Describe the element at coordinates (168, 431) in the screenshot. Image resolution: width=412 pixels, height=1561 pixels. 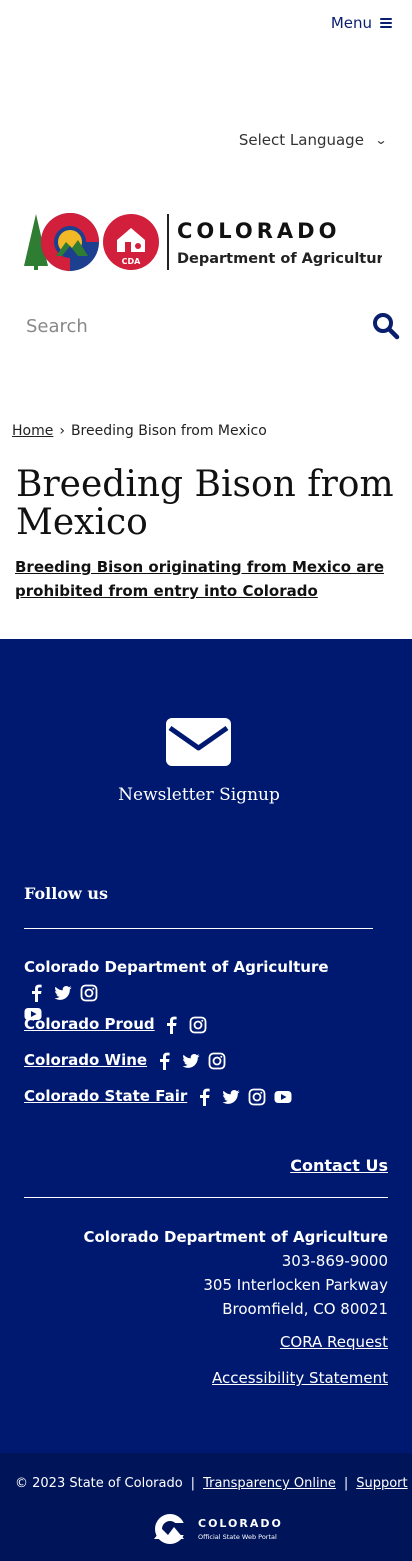
I see `breadcrumb-current: Breeding Bison from Mexico` at that location.